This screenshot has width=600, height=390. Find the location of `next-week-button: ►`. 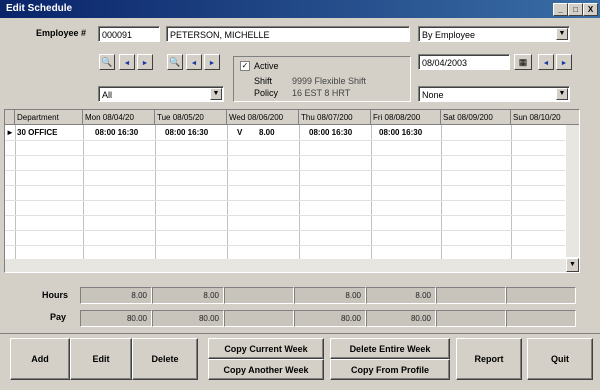

next-week-button: ► is located at coordinates (564, 62).